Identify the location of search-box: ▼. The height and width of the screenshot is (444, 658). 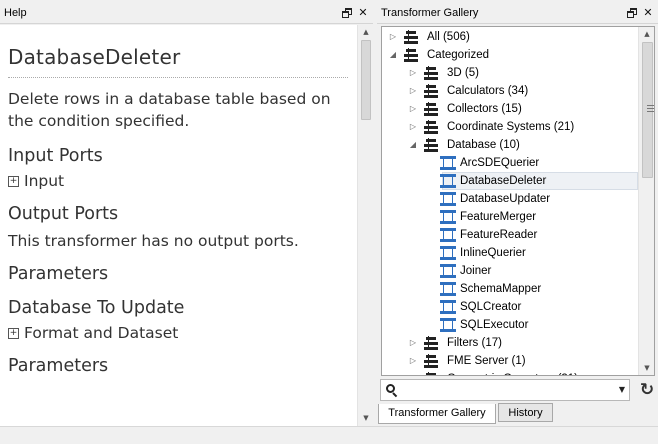
(505, 390).